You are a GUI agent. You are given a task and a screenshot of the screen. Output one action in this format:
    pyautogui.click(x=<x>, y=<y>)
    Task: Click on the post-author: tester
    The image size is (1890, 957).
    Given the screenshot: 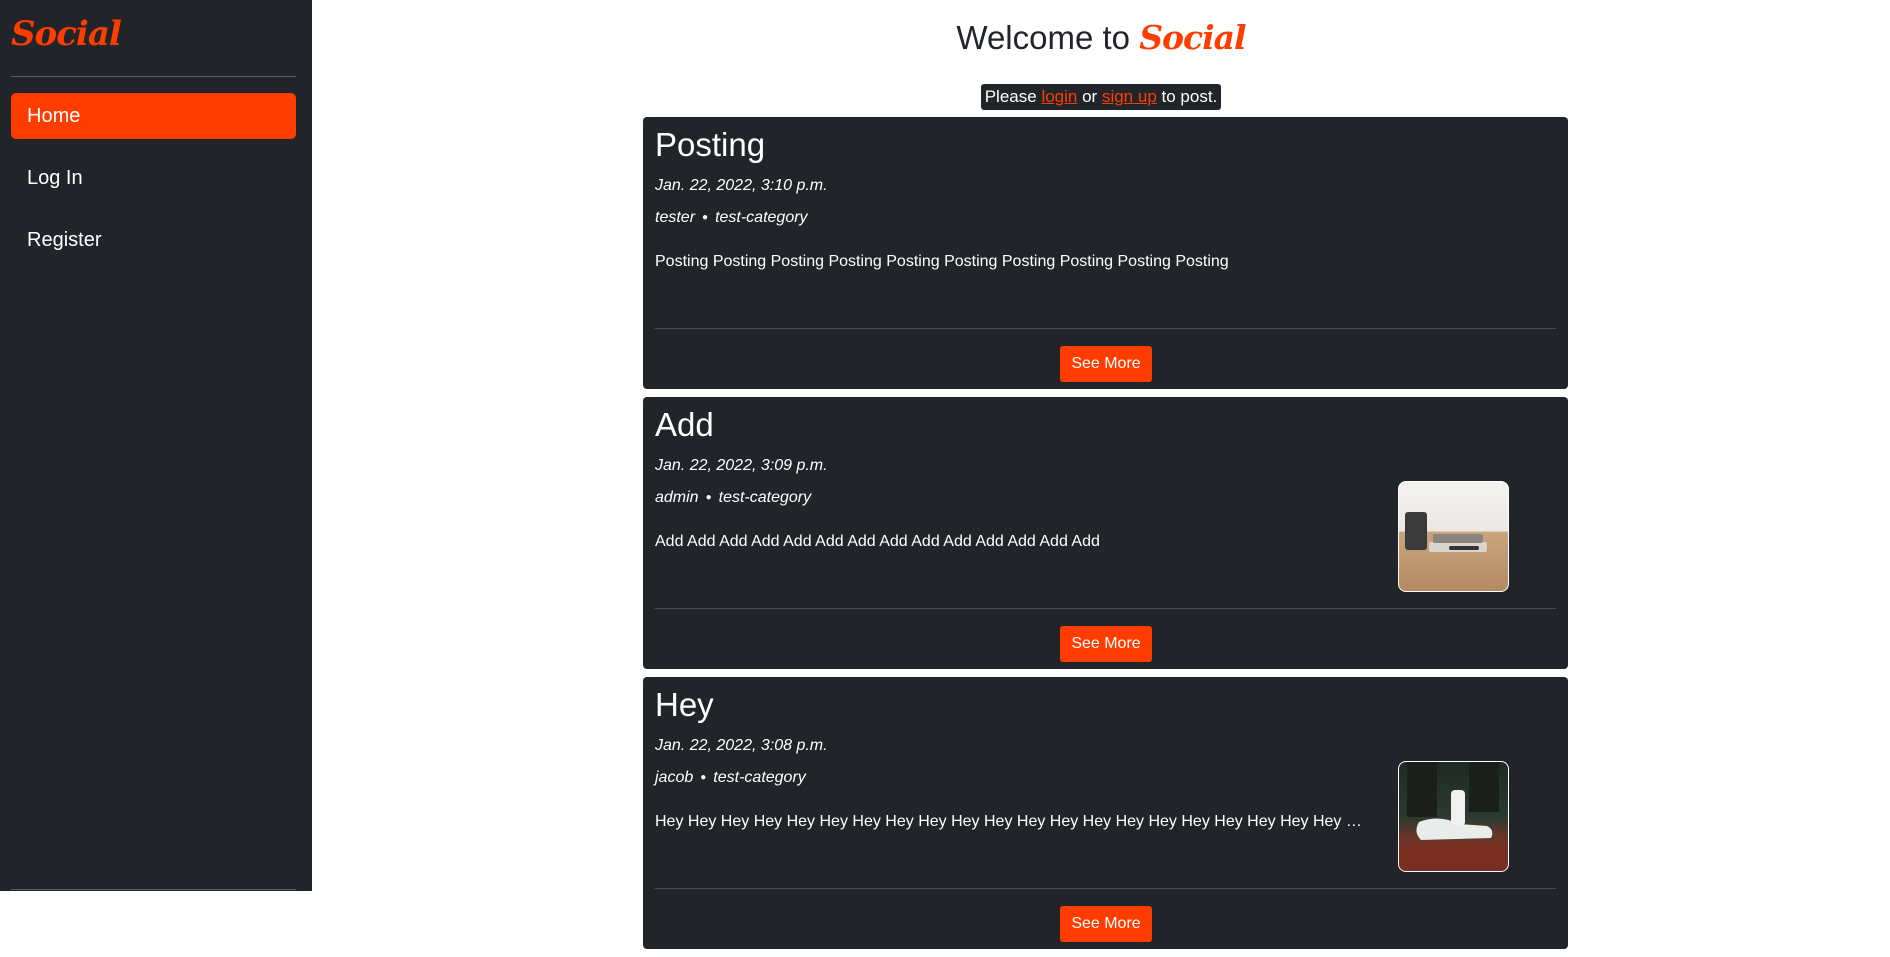 What is the action you would take?
    pyautogui.click(x=675, y=217)
    